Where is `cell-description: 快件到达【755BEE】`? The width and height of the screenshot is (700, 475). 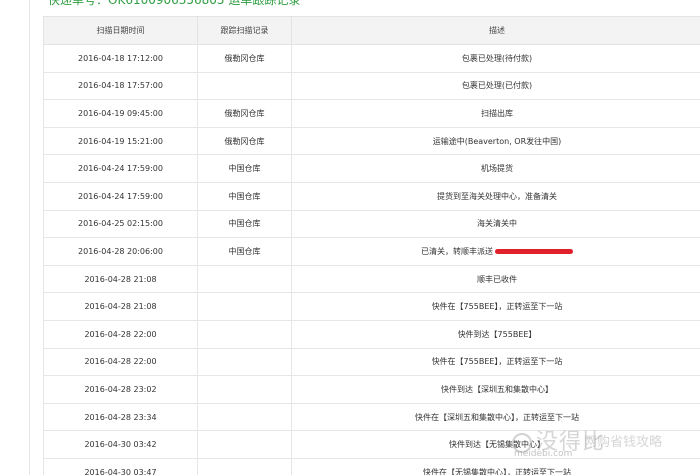 cell-description: 快件到达【755BEE】 is located at coordinates (495, 334).